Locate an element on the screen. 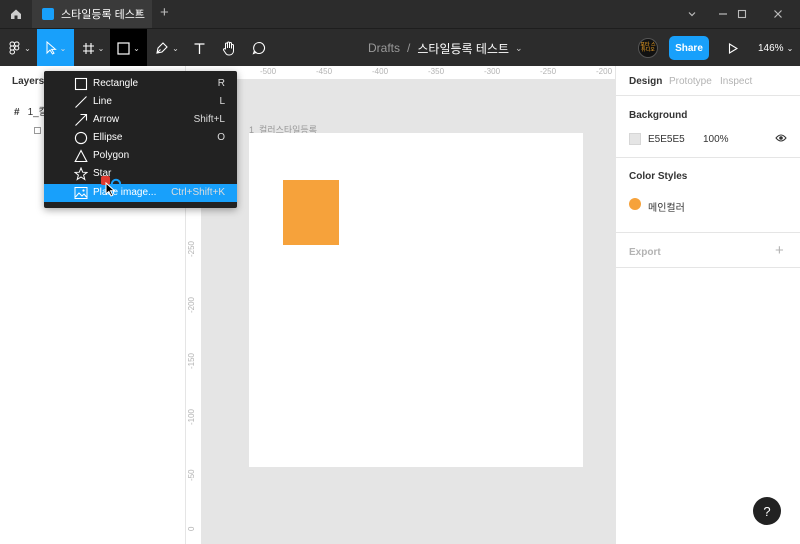 This screenshot has height=544, width=800. layer-row-frame: #1_칼 is located at coordinates (31, 110).